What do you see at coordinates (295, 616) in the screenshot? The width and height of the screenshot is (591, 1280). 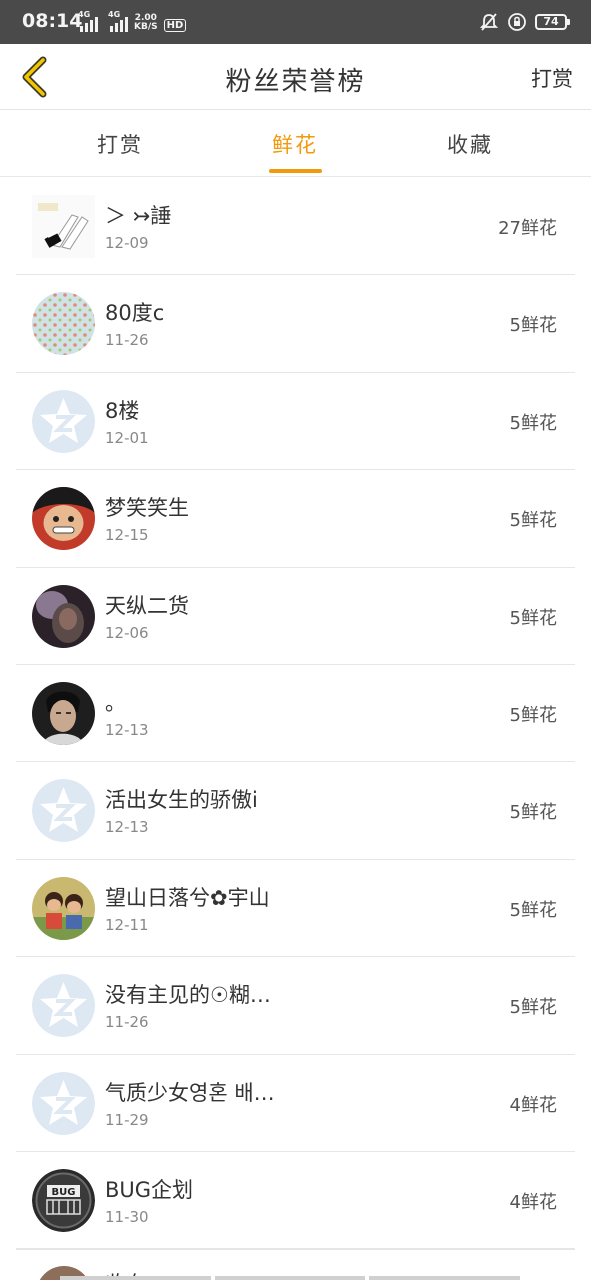 I see `list-item: 天纵二货 12-06 5鲜花` at bounding box center [295, 616].